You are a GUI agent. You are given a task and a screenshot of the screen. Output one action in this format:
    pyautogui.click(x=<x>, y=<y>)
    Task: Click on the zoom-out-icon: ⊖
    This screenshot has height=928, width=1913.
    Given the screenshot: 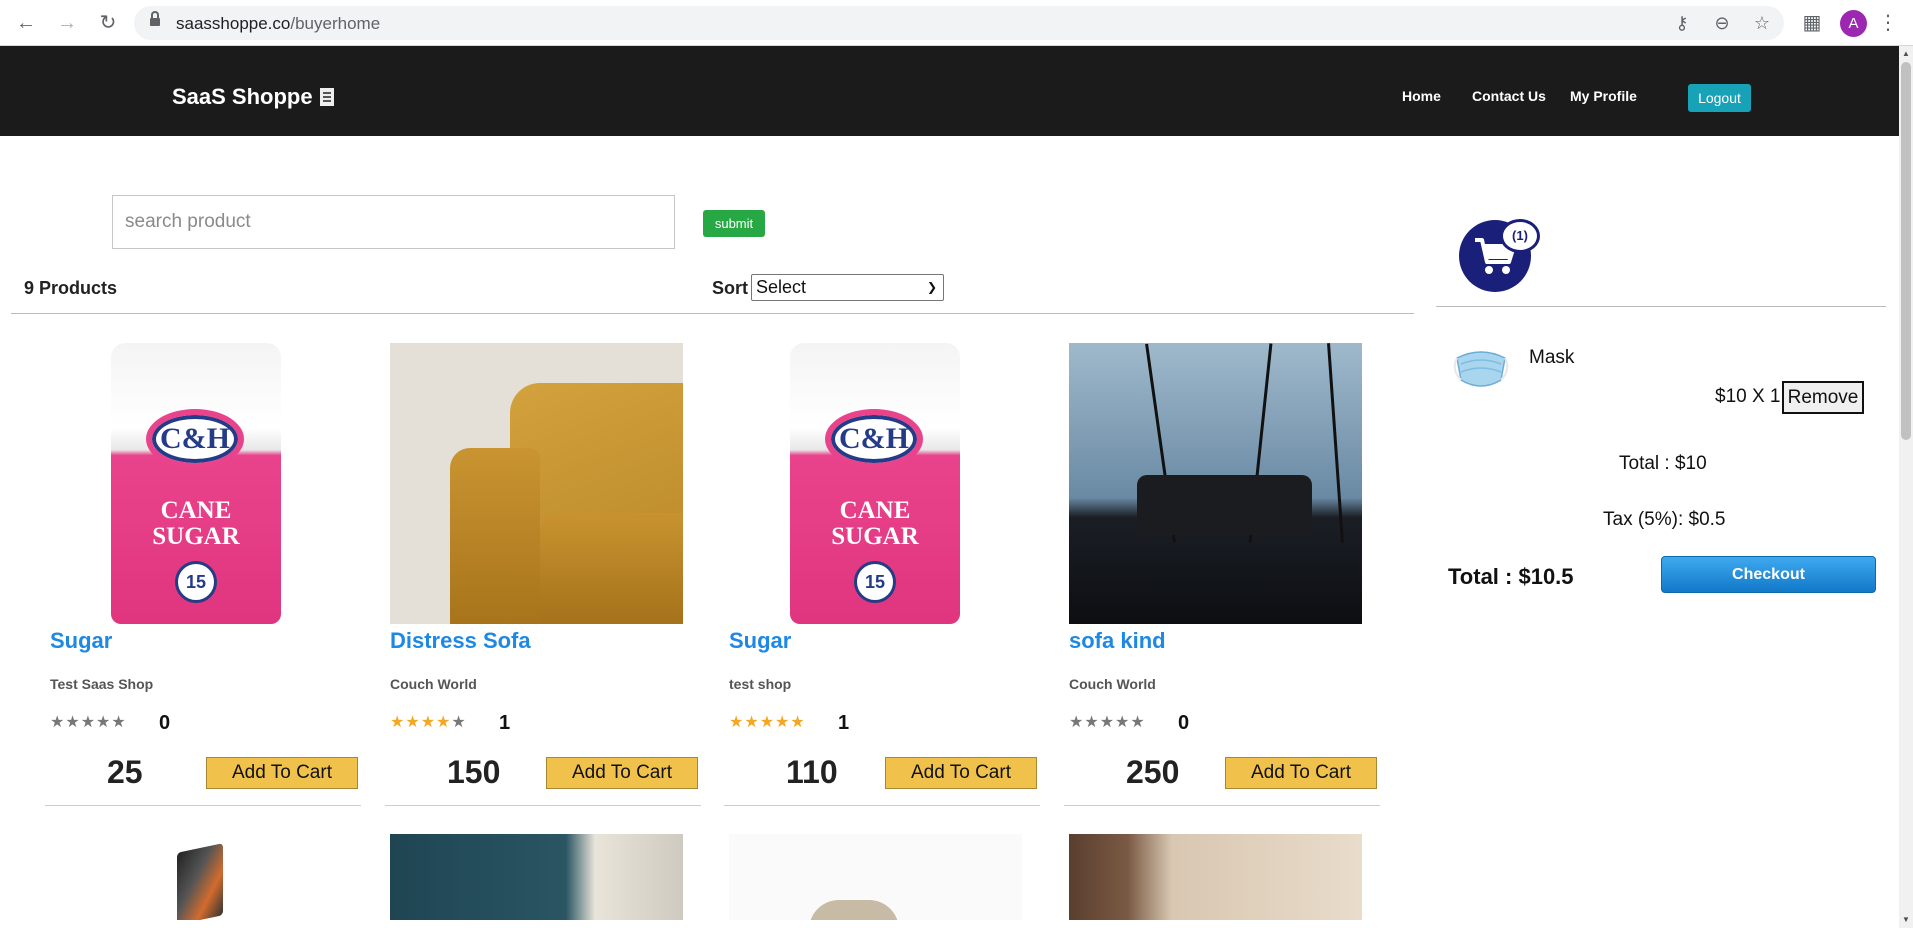 What is the action you would take?
    pyautogui.click(x=1722, y=23)
    